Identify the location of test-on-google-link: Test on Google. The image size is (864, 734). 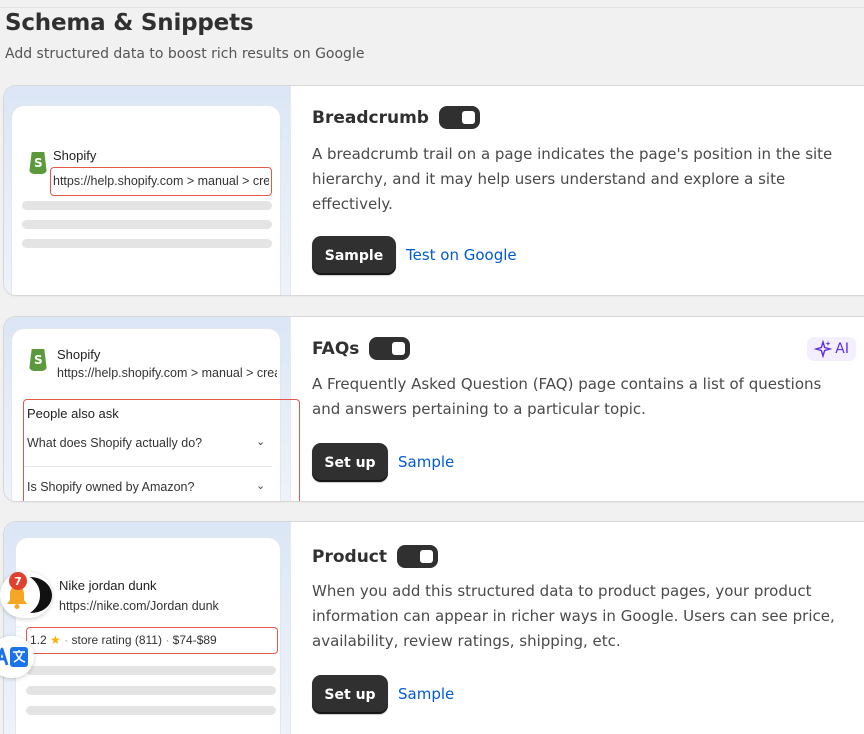
(461, 255).